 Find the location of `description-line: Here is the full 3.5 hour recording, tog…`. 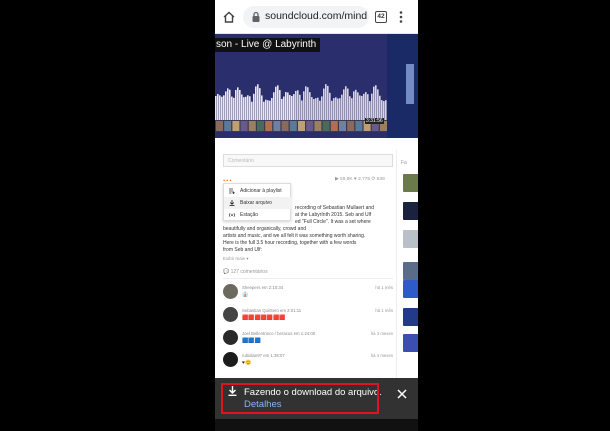

description-line: Here is the full 3.5 hour recording, tog… is located at coordinates (290, 243).